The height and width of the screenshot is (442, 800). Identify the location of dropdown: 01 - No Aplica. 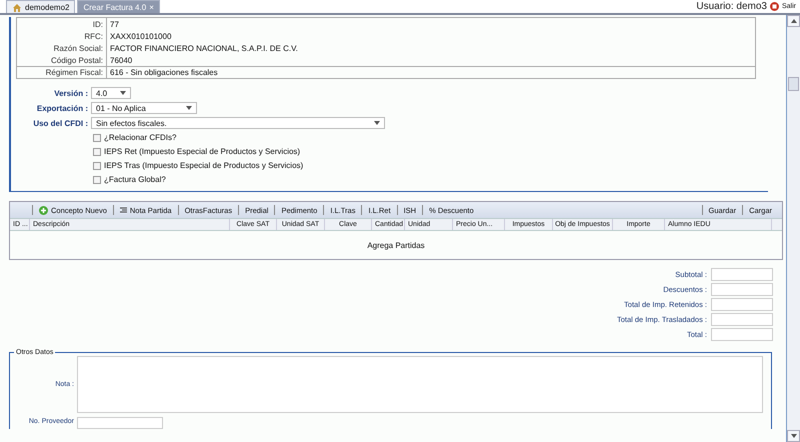
(144, 108).